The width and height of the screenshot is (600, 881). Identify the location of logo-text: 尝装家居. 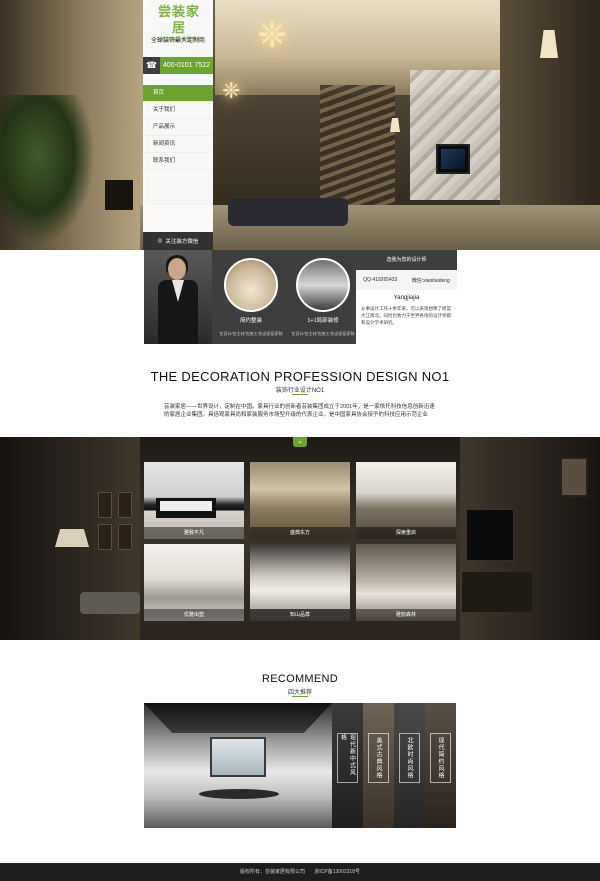
(178, 20).